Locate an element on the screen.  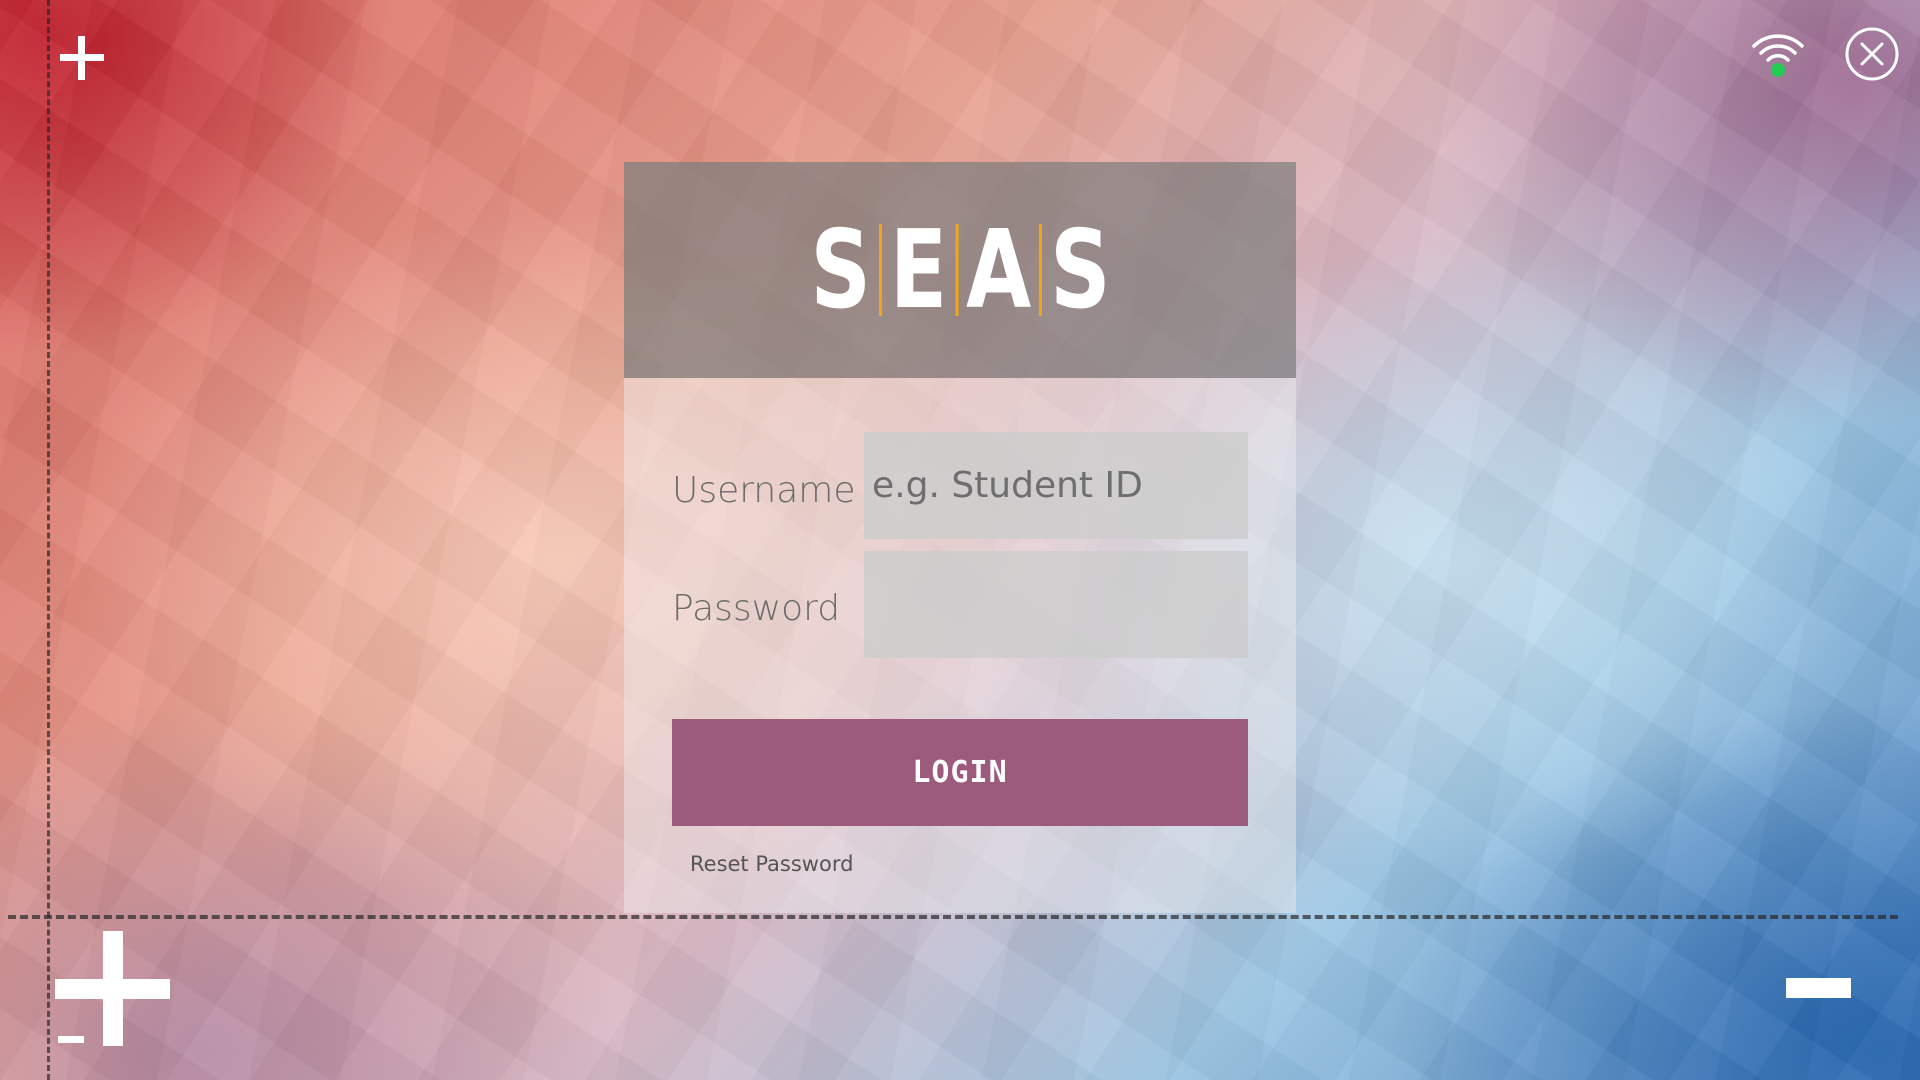
close-icon is located at coordinates (1872, 54).